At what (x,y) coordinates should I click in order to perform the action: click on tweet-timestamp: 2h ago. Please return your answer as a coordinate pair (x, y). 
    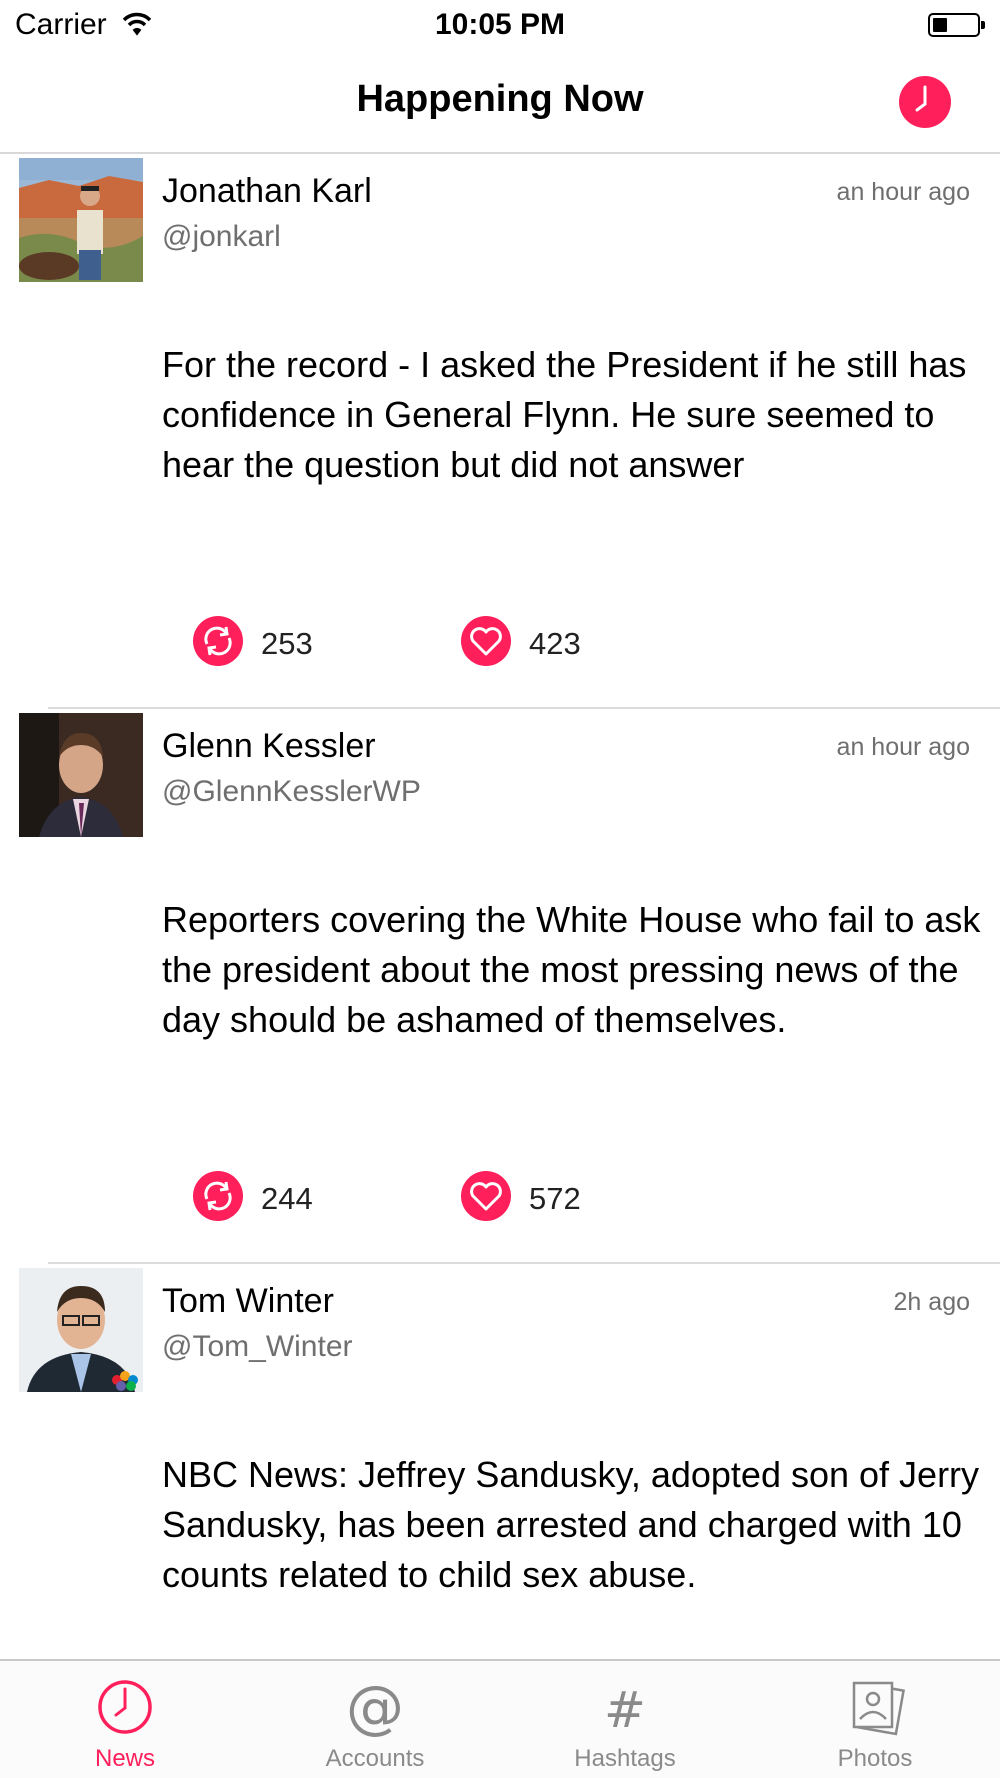
    Looking at the image, I should click on (931, 1302).